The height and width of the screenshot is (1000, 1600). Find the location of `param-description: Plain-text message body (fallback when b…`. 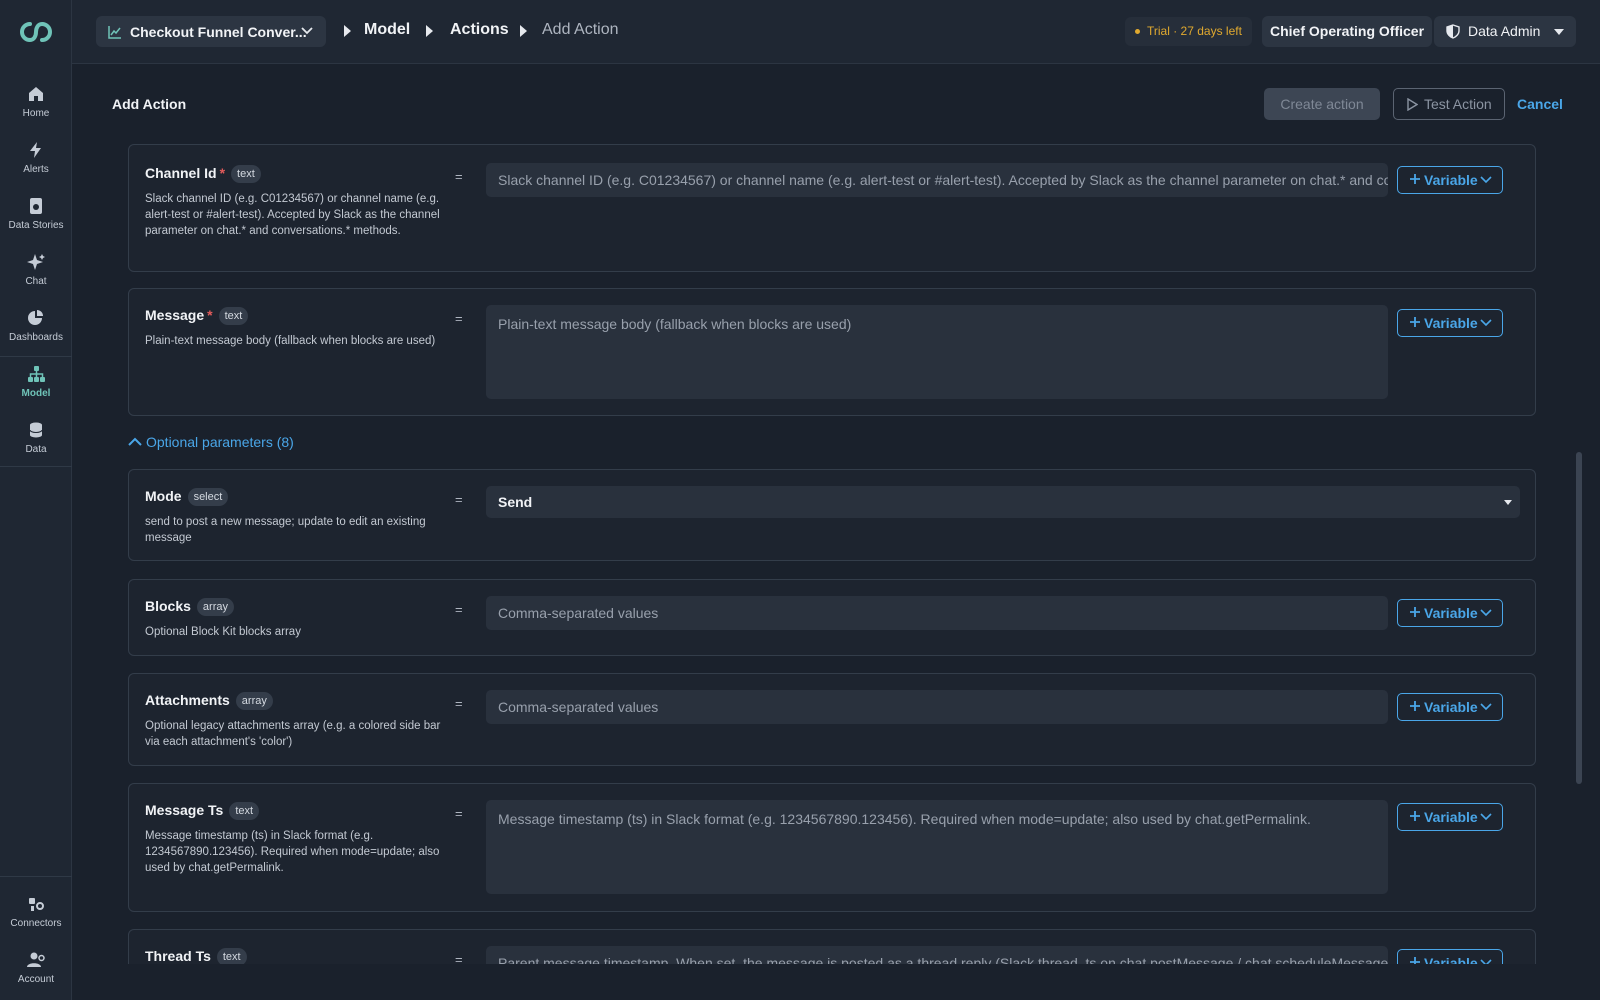

param-description: Plain-text message body (fallback when b… is located at coordinates (290, 341).